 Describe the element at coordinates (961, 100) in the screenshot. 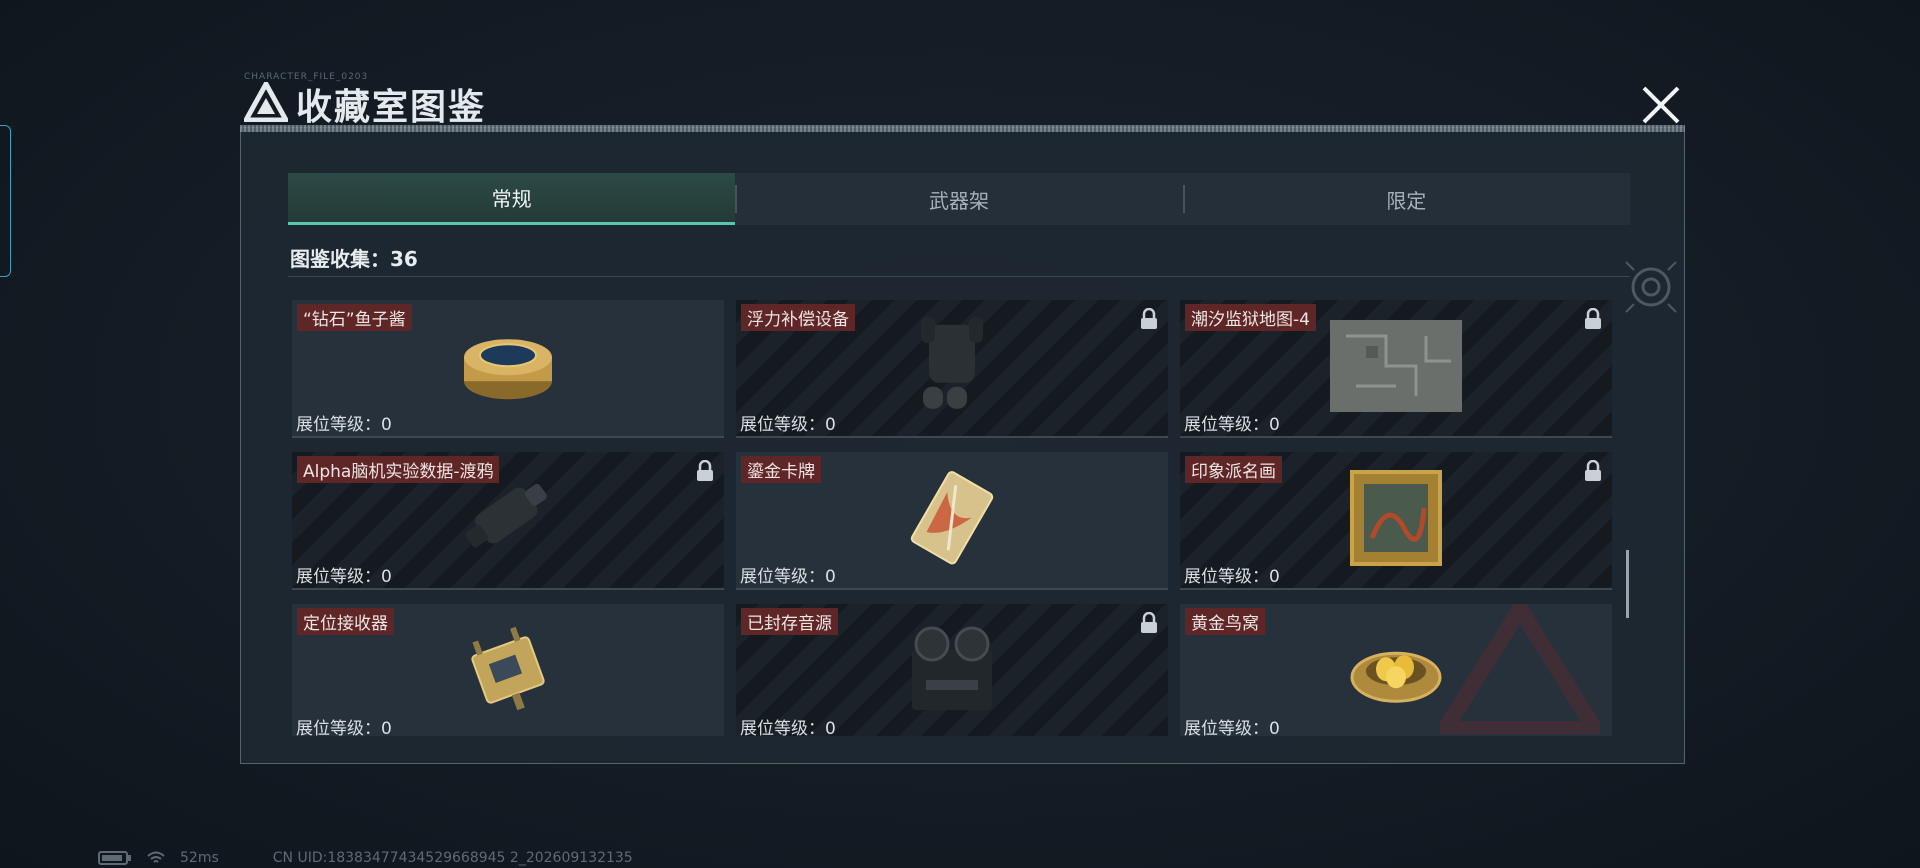

I see `window-header: CHARACTER_FILE_0203 收藏室图鉴` at that location.